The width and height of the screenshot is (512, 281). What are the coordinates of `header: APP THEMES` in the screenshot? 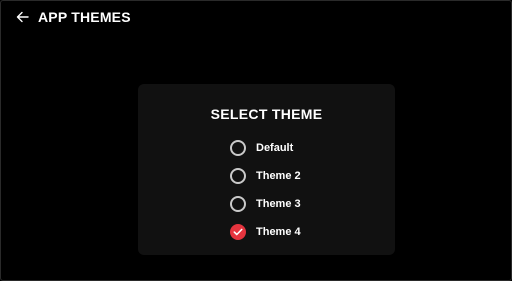 It's located at (73, 17).